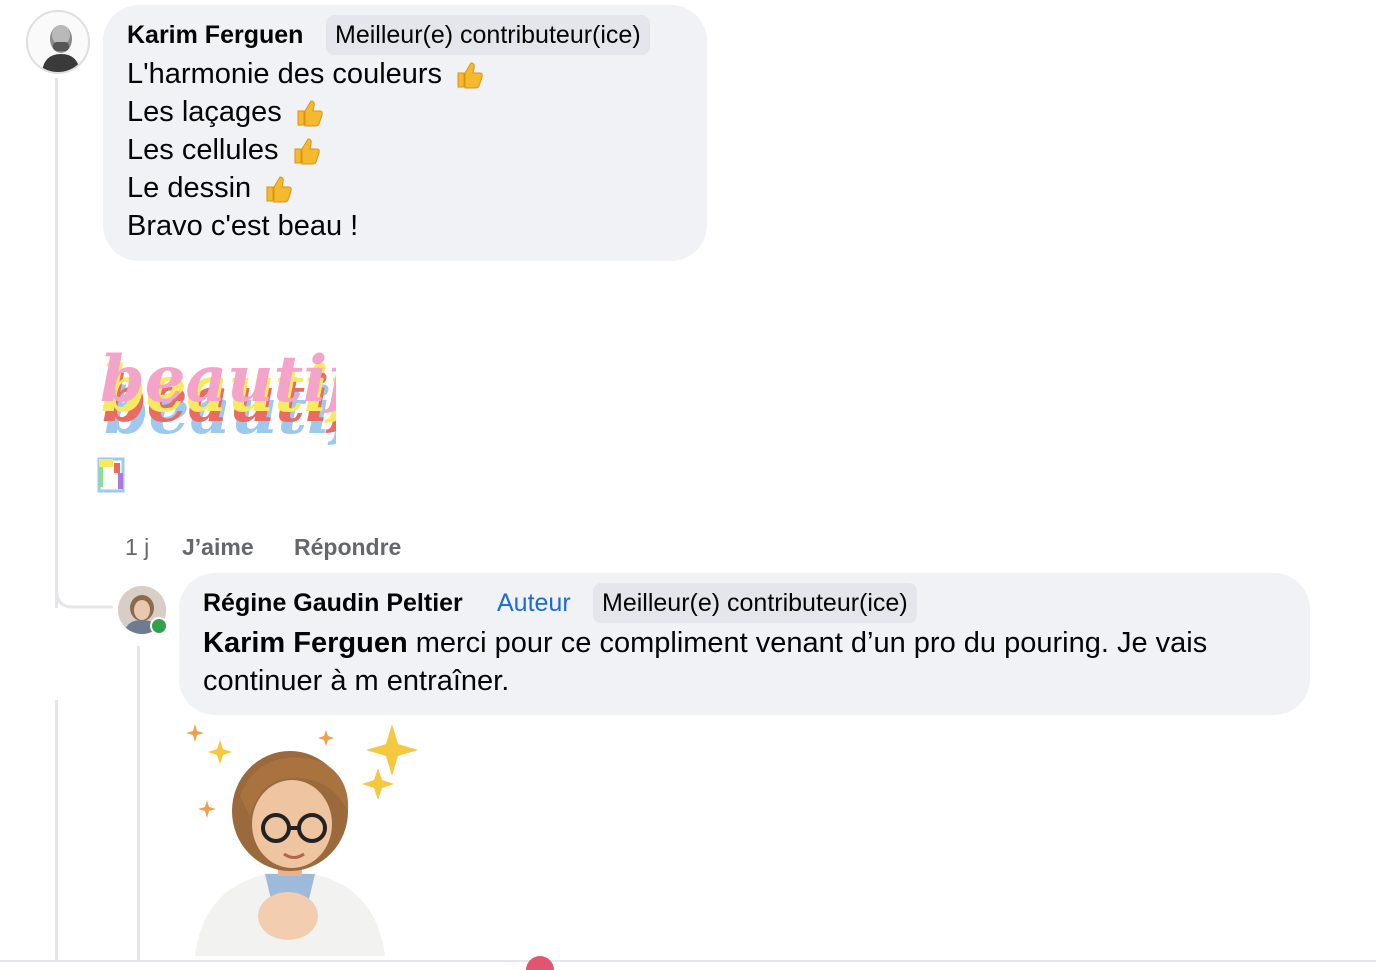  Describe the element at coordinates (138, 803) in the screenshot. I see `thread-line-reply` at that location.